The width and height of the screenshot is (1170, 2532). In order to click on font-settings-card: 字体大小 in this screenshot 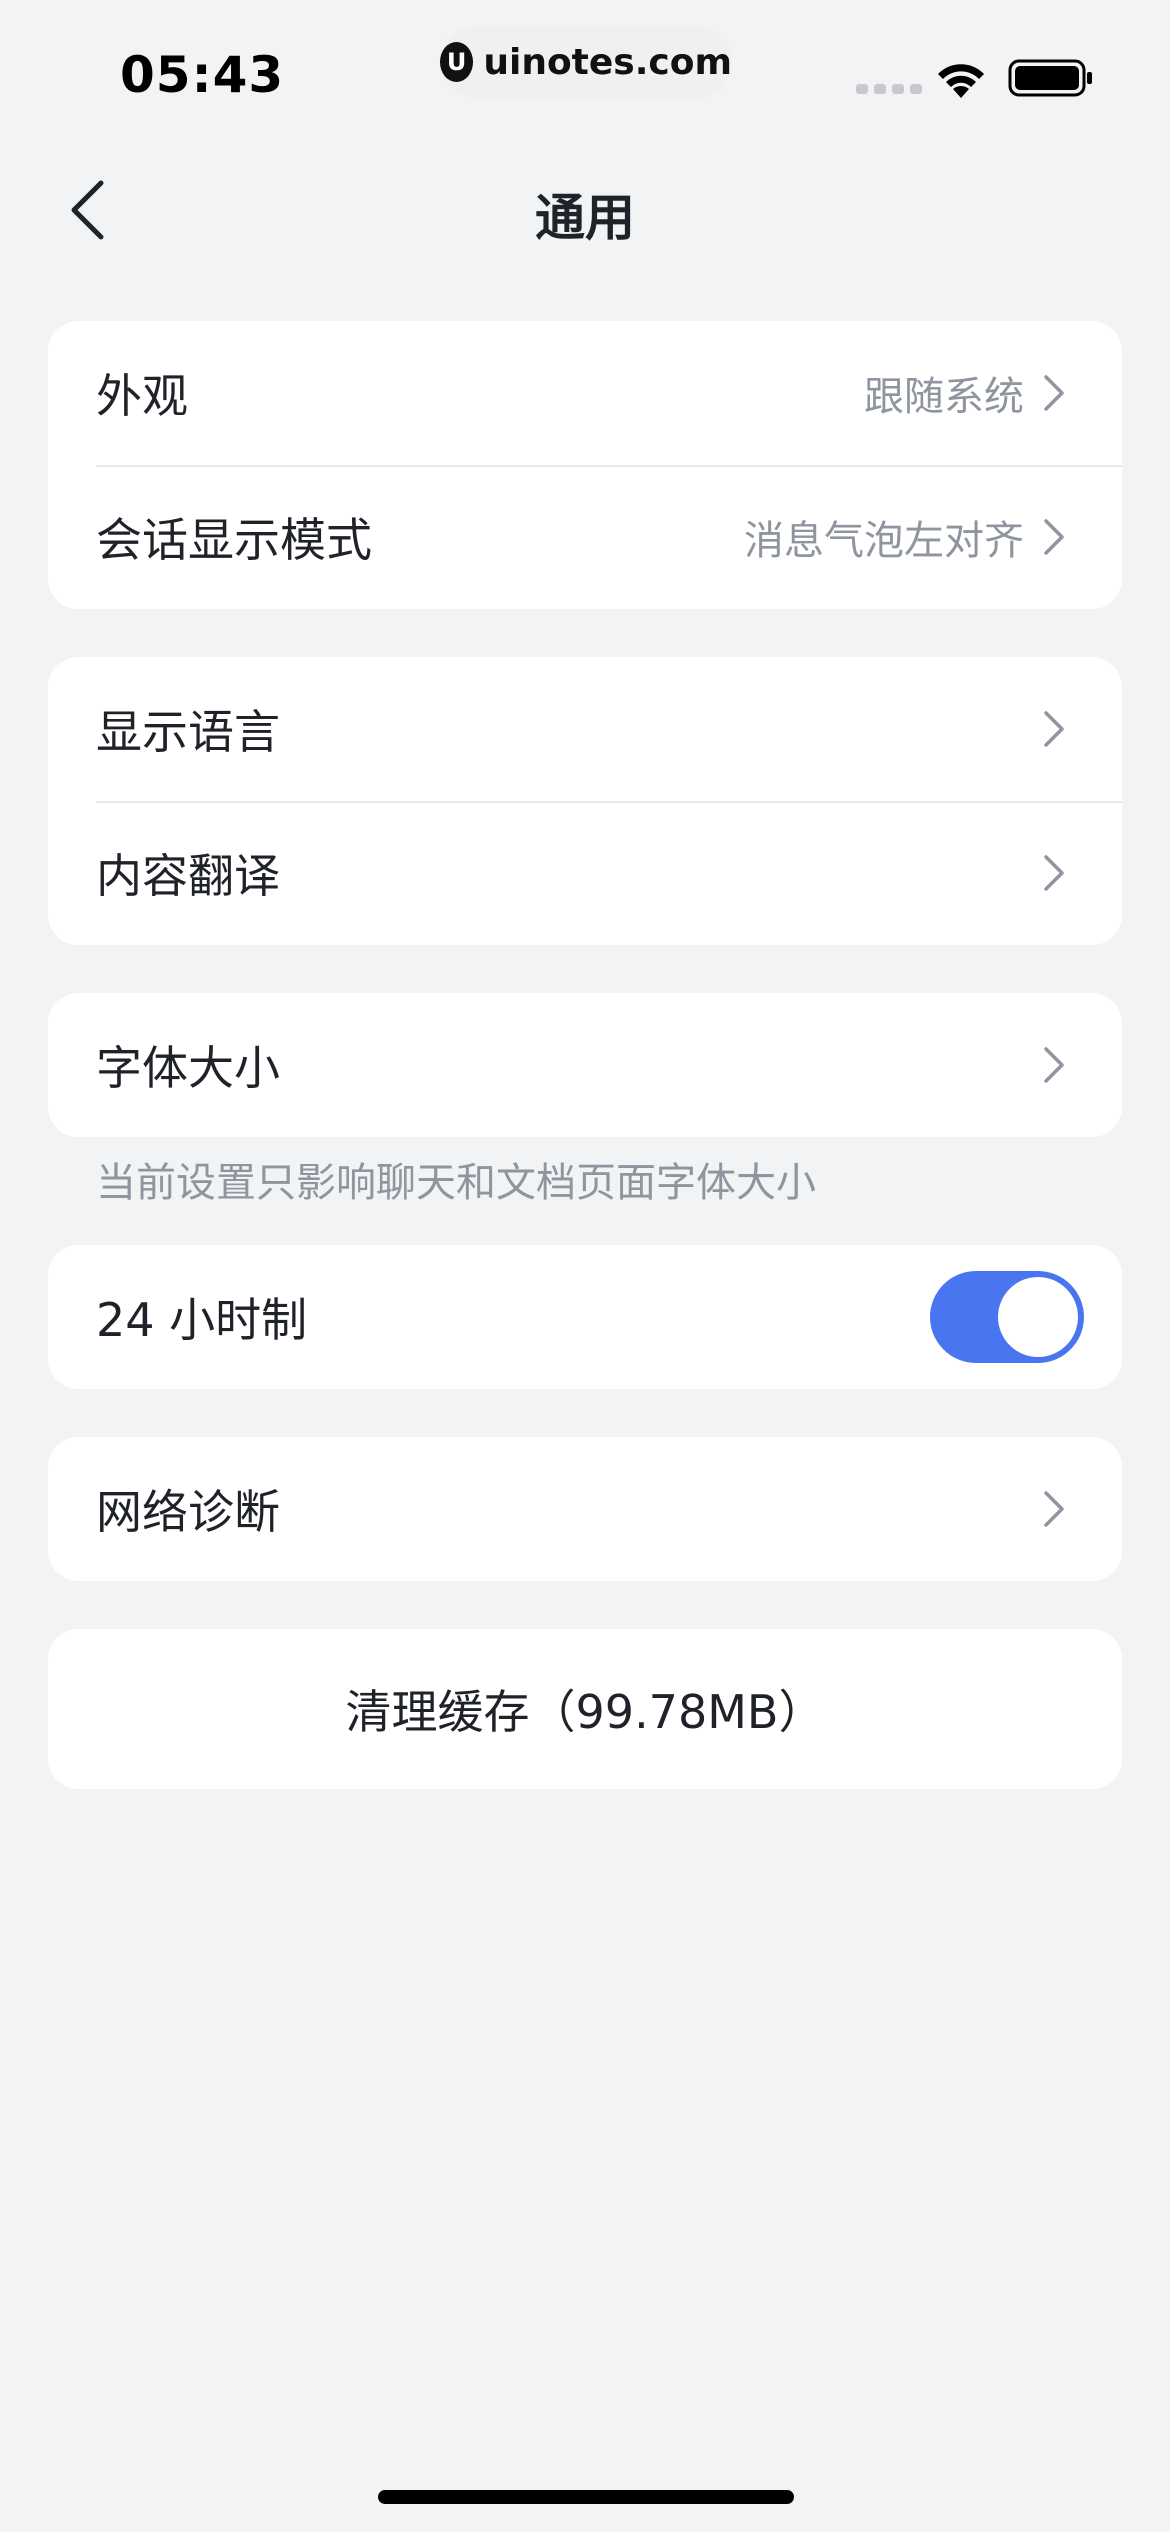, I will do `click(585, 1065)`.